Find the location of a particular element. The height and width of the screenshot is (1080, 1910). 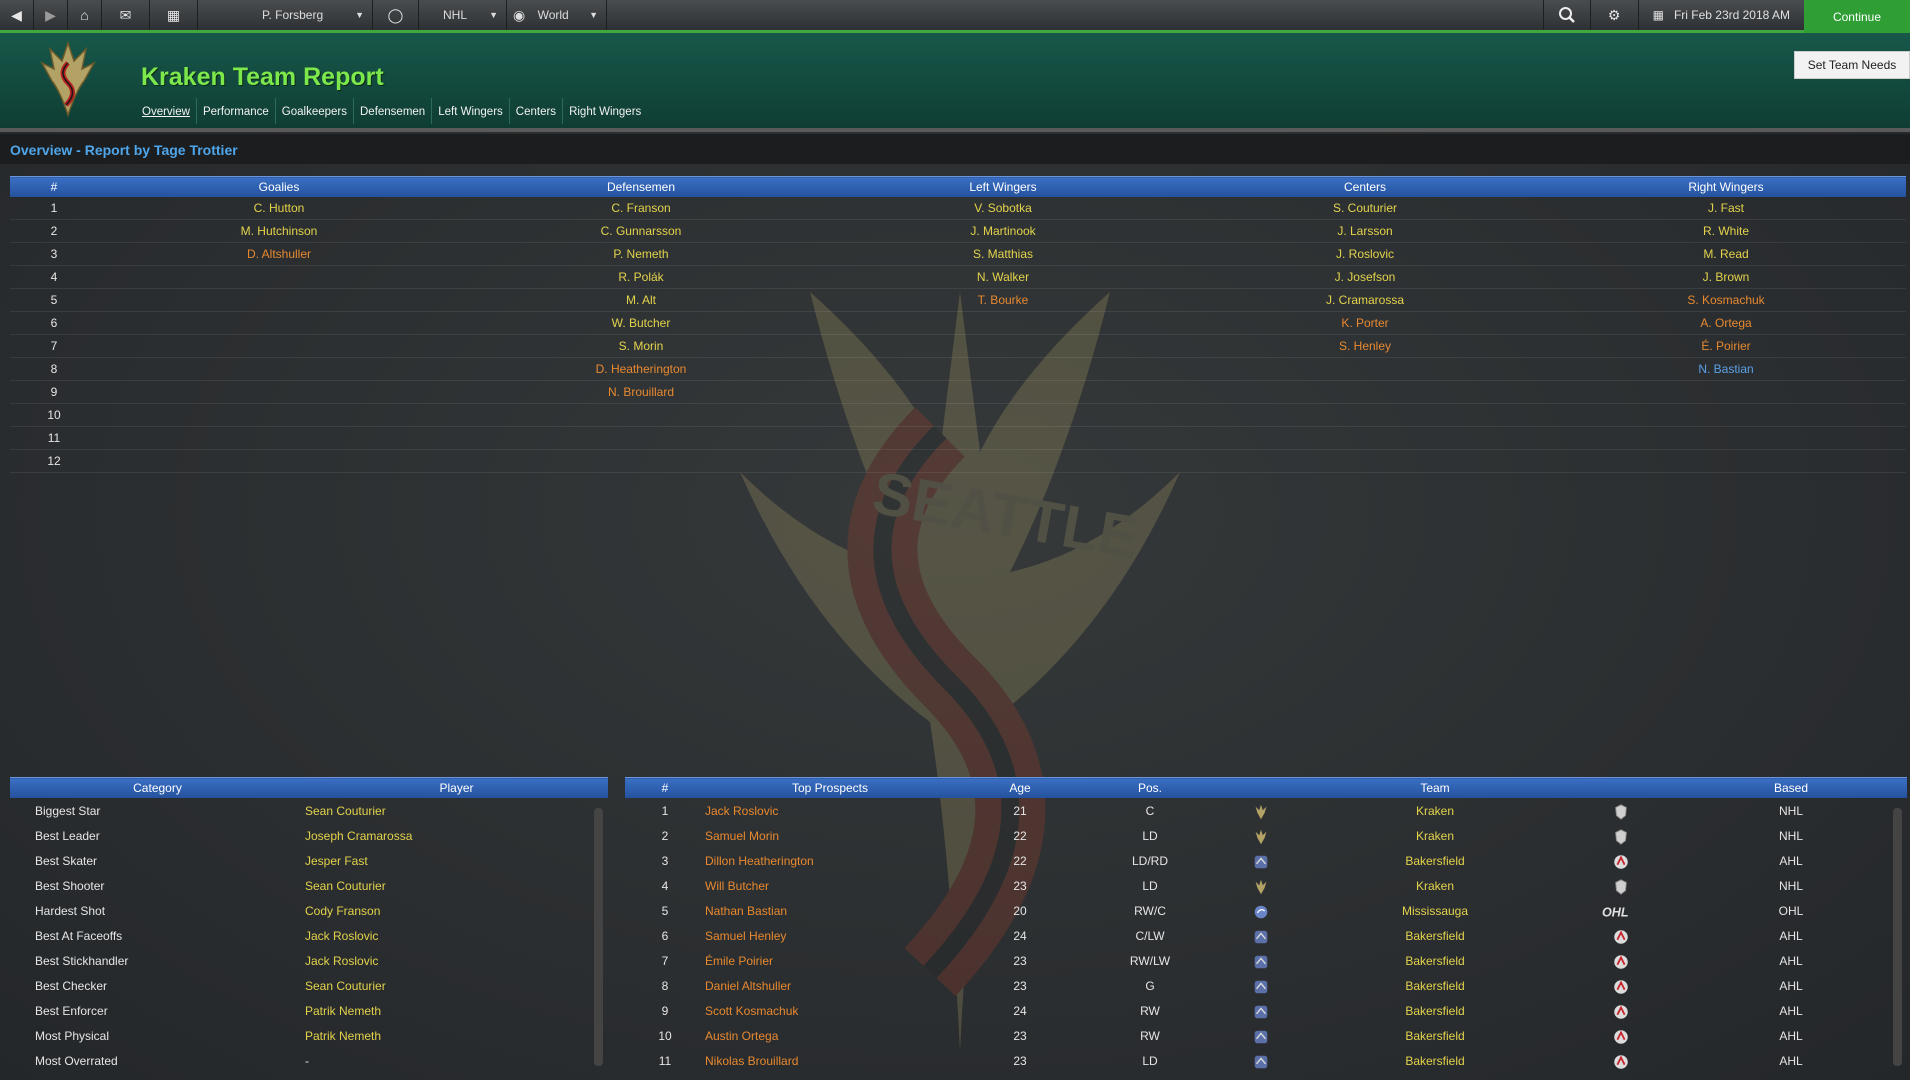

depth-player-name: R. Polák is located at coordinates (641, 277).